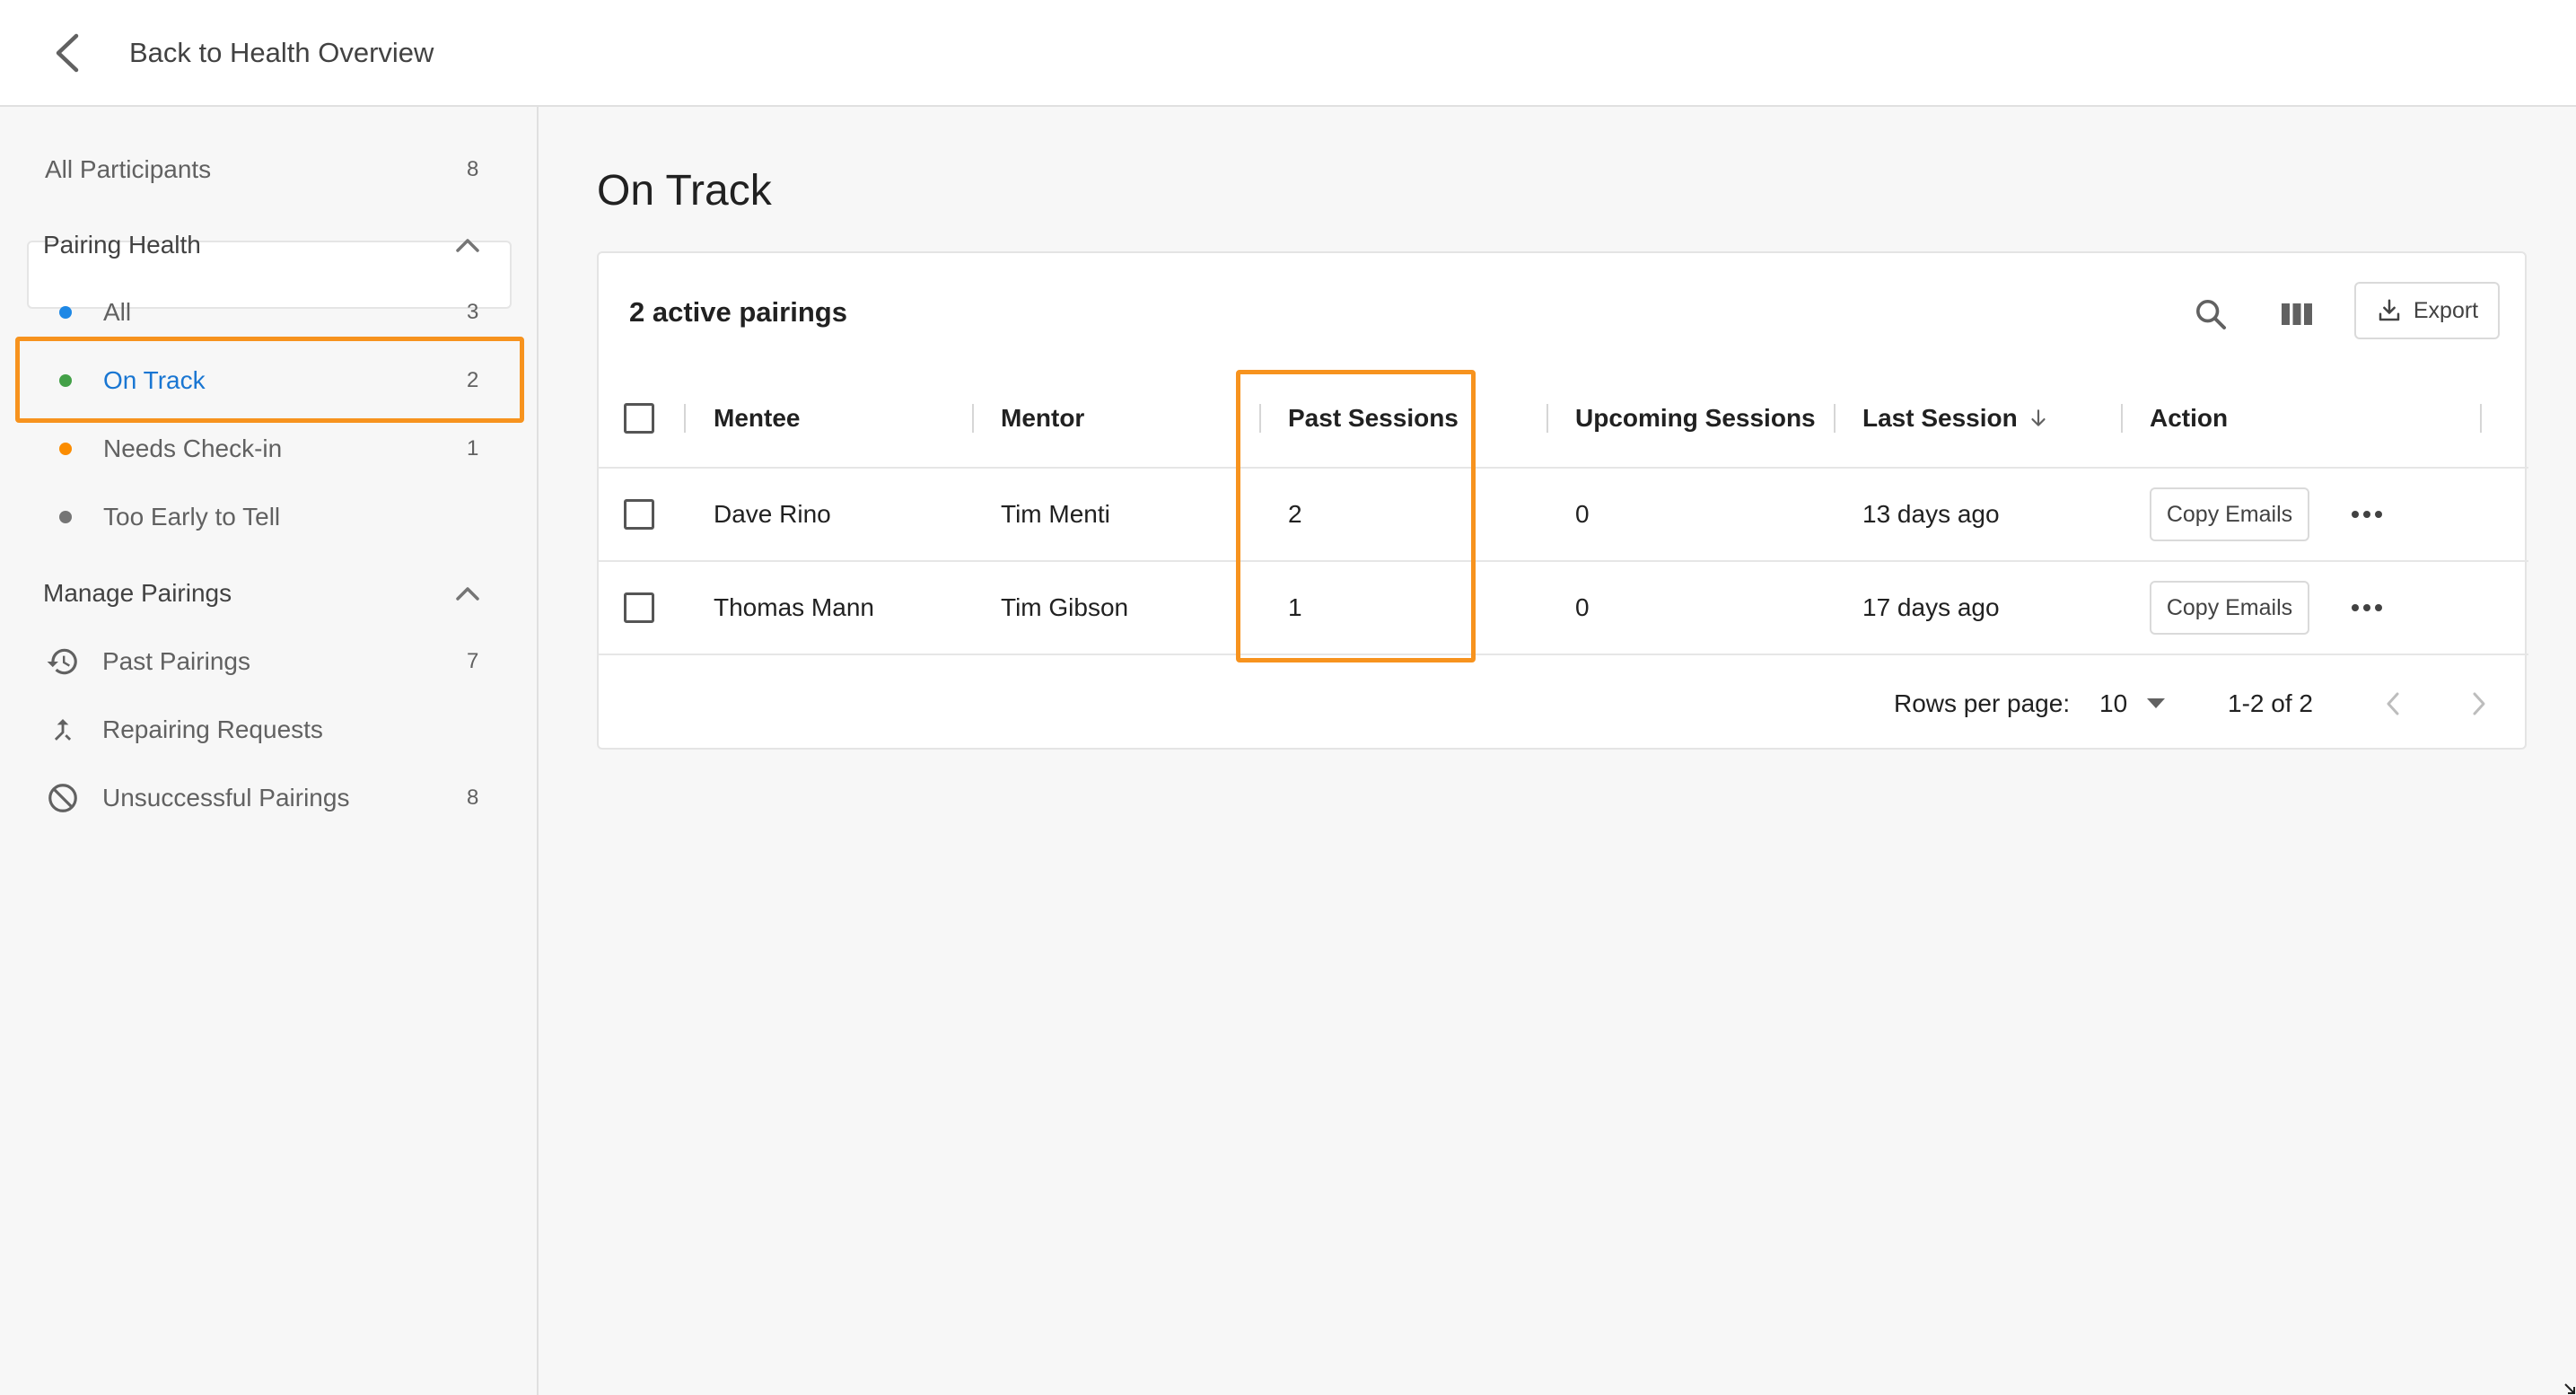 The width and height of the screenshot is (2576, 1395). What do you see at coordinates (2156, 703) in the screenshot?
I see `caret-down-icon` at bounding box center [2156, 703].